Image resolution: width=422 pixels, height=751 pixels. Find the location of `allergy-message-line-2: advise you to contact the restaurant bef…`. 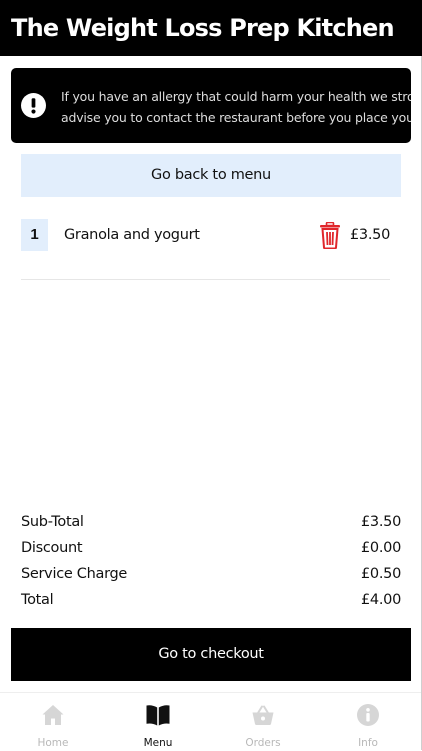

allergy-message-line-2: advise you to contact the restaurant bef… is located at coordinates (236, 117).